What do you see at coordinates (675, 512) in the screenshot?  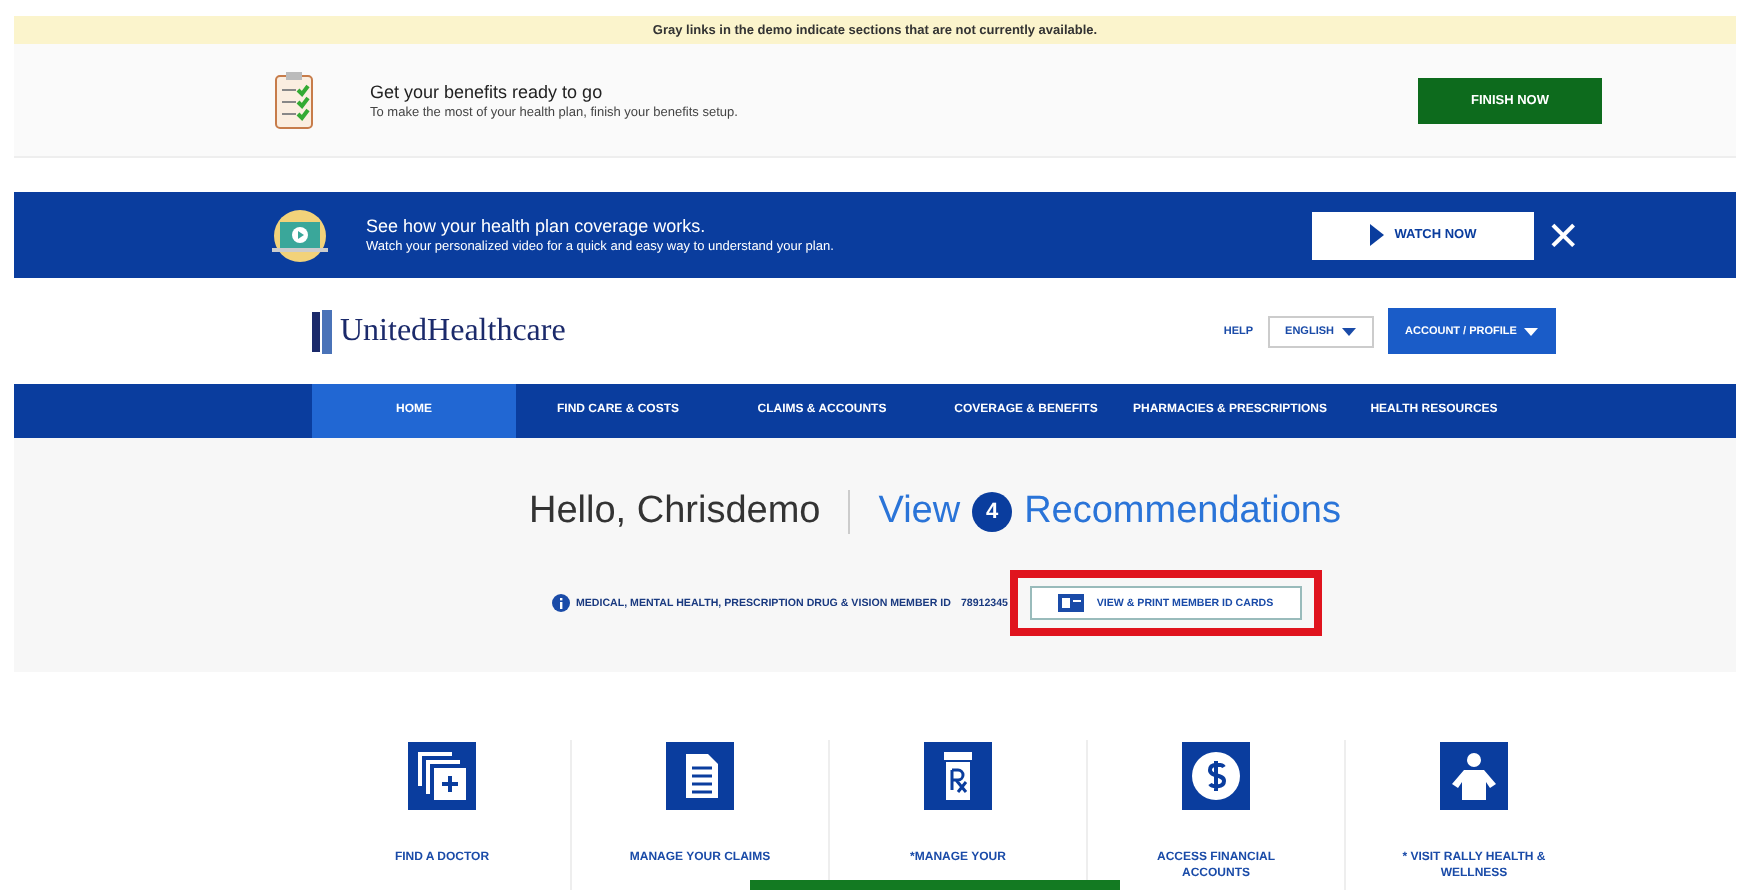 I see `greeting-text: Hello, Chrisdemo` at bounding box center [675, 512].